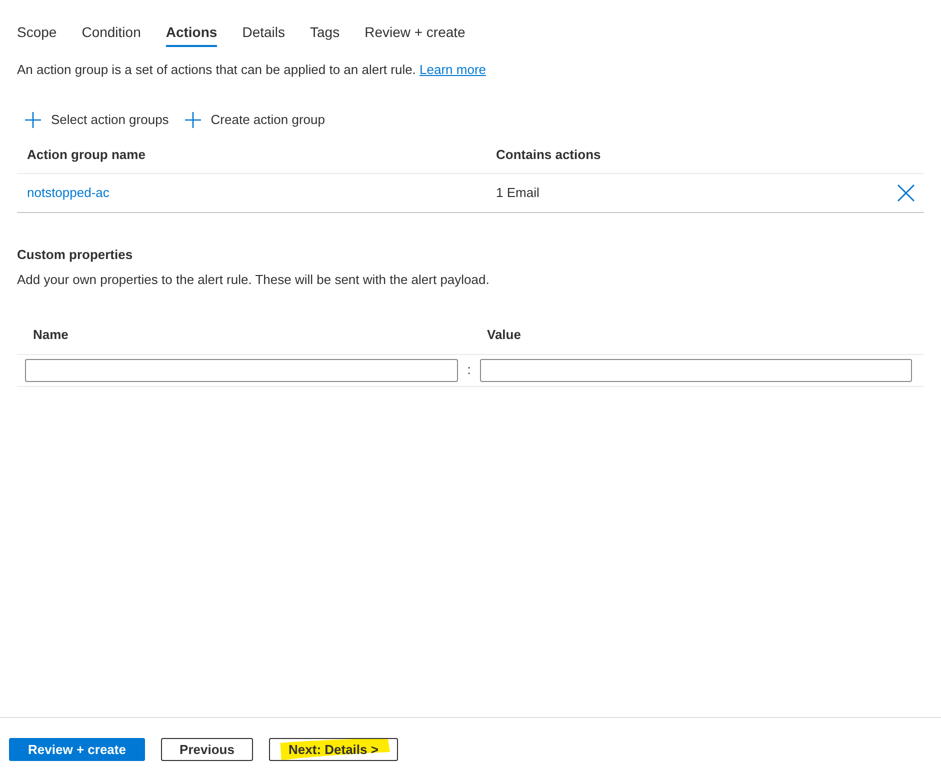 The image size is (941, 772). What do you see at coordinates (75, 255) in the screenshot?
I see `section-title: Custom properties` at bounding box center [75, 255].